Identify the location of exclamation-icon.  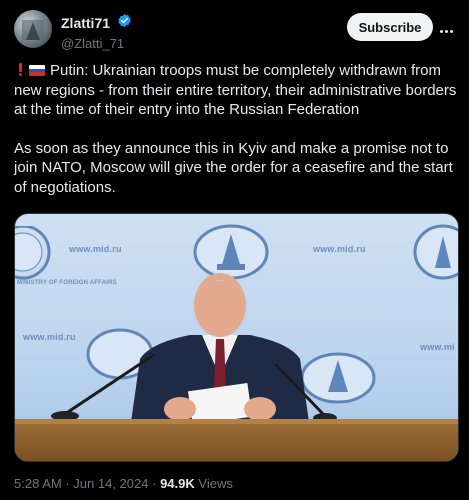
(20, 69).